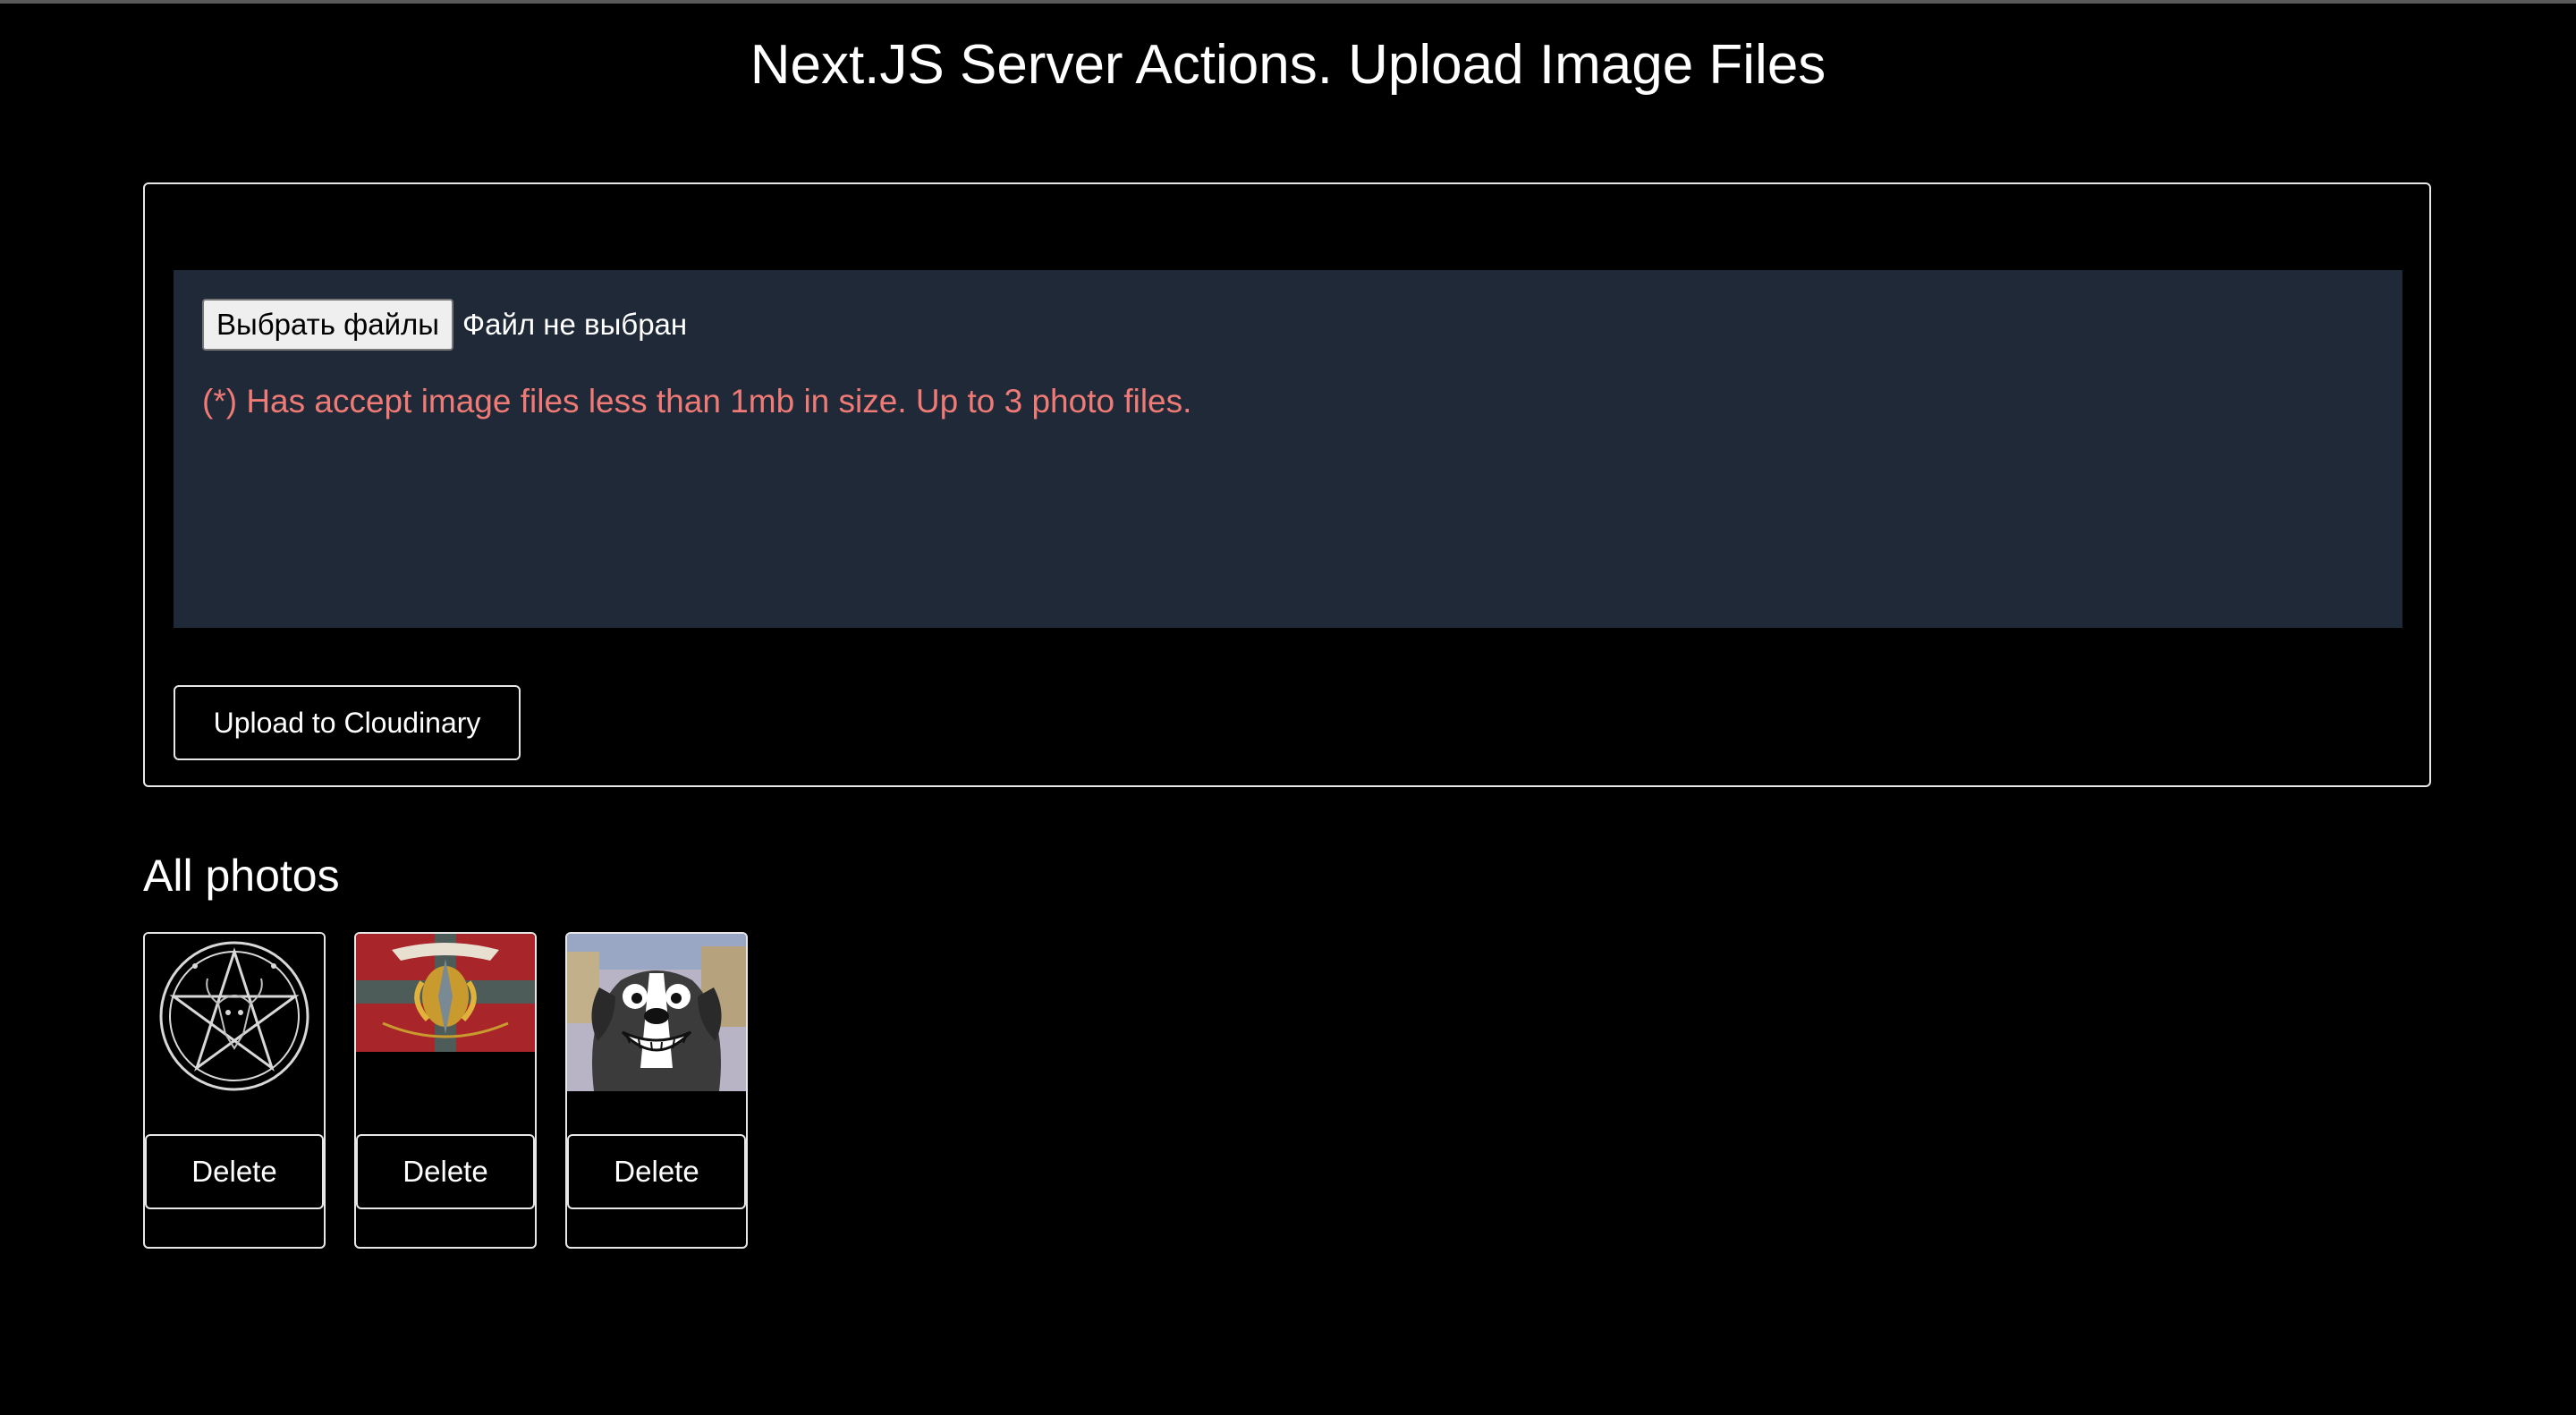 This screenshot has height=1415, width=2576. What do you see at coordinates (1288, 2) in the screenshot?
I see `window-top-border` at bounding box center [1288, 2].